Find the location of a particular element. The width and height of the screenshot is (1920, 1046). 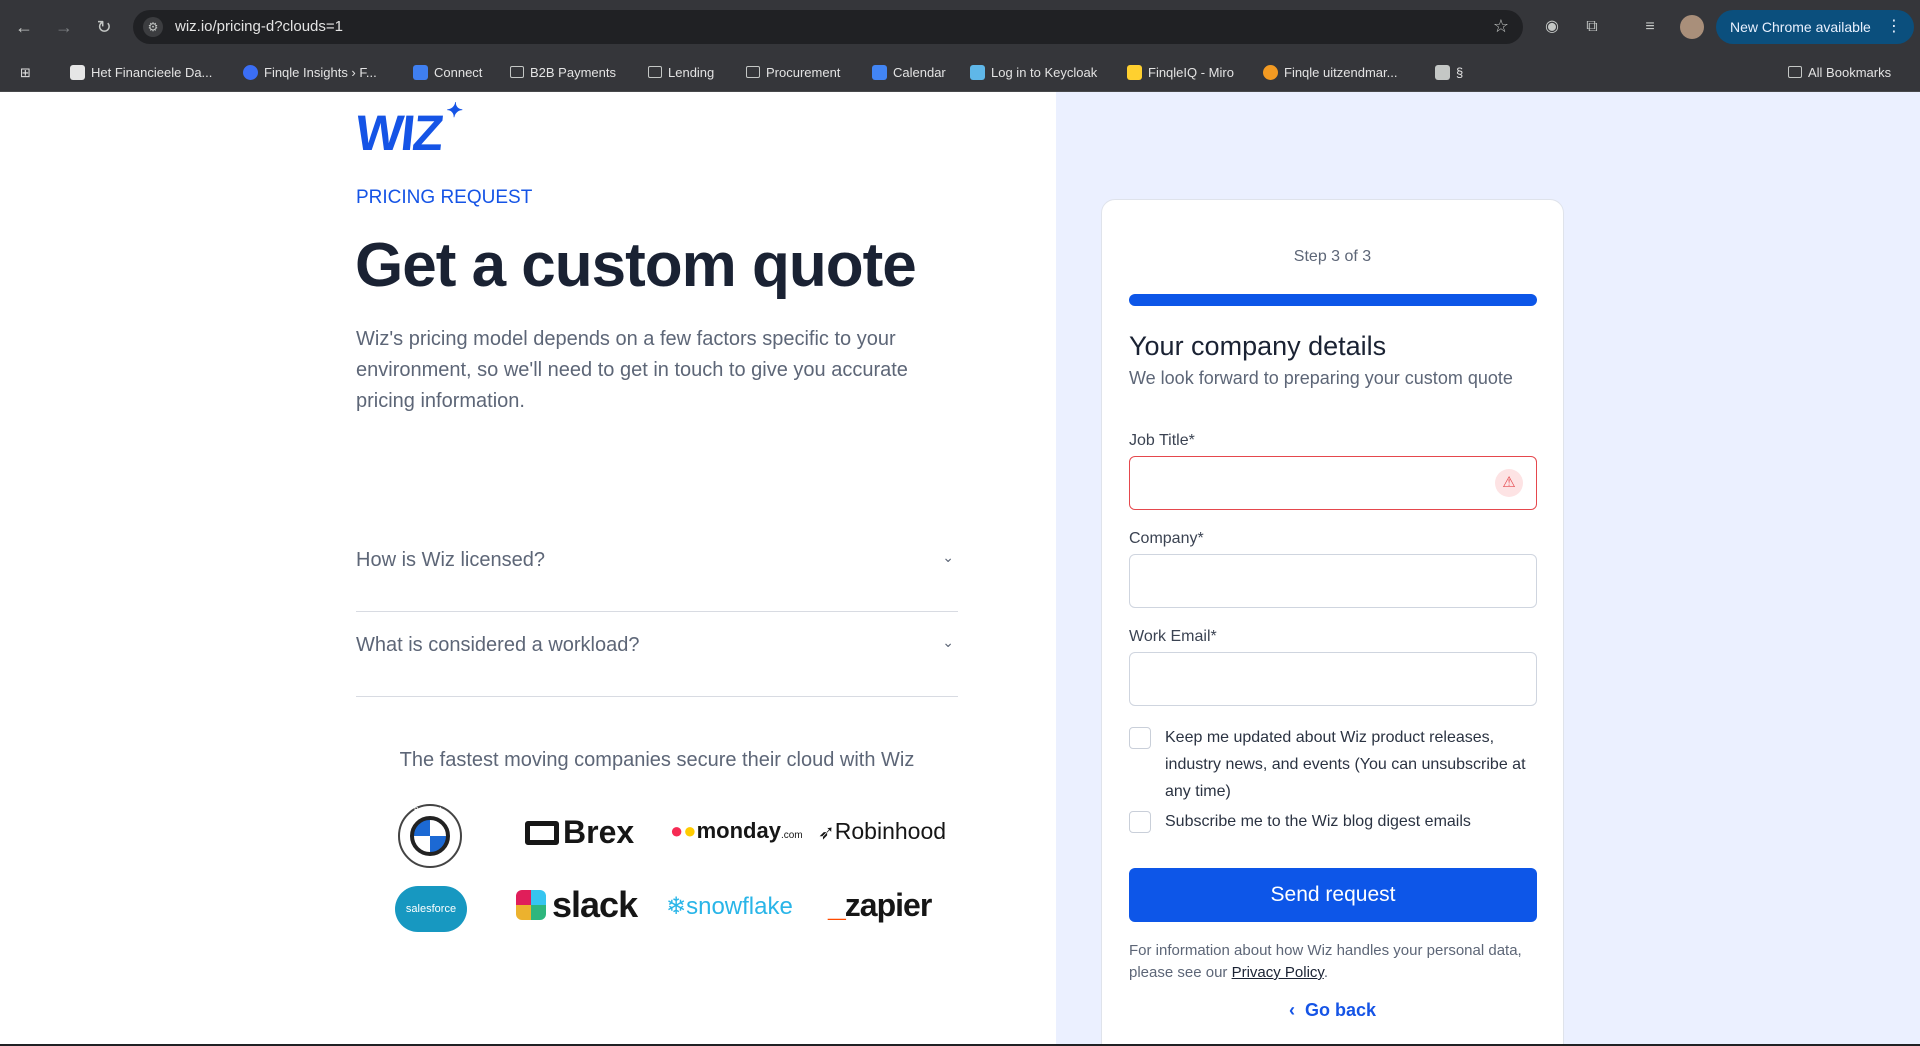

all-bookmarks-label: All Bookmarks is located at coordinates (1850, 72).